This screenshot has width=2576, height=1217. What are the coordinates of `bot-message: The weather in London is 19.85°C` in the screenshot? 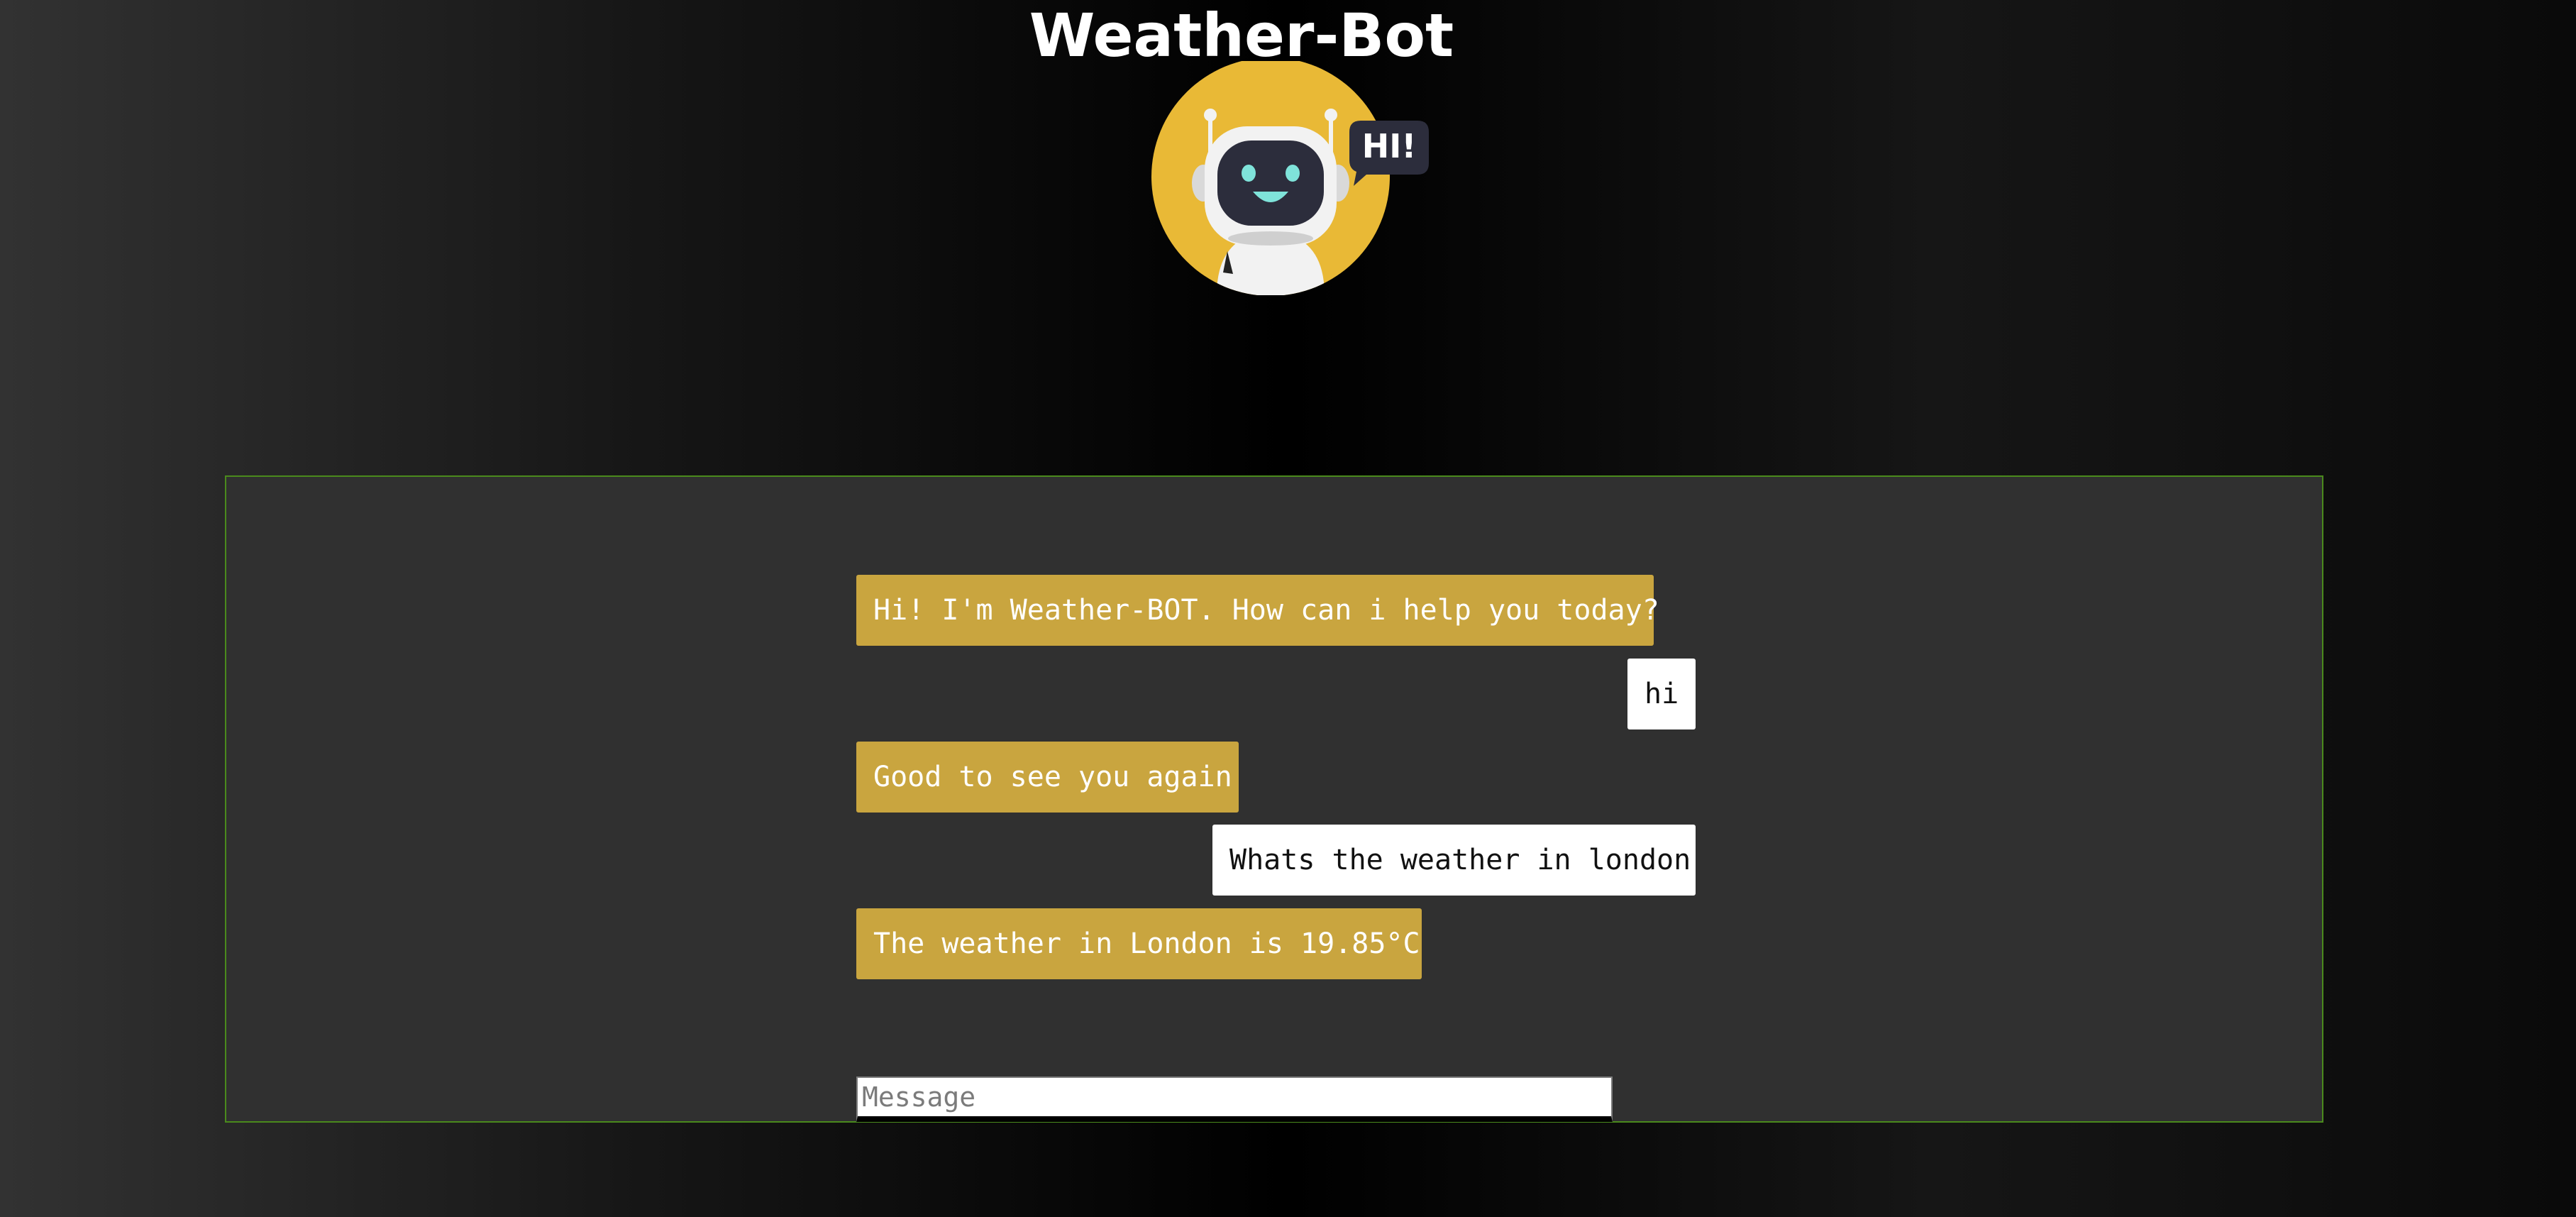 It's located at (1139, 943).